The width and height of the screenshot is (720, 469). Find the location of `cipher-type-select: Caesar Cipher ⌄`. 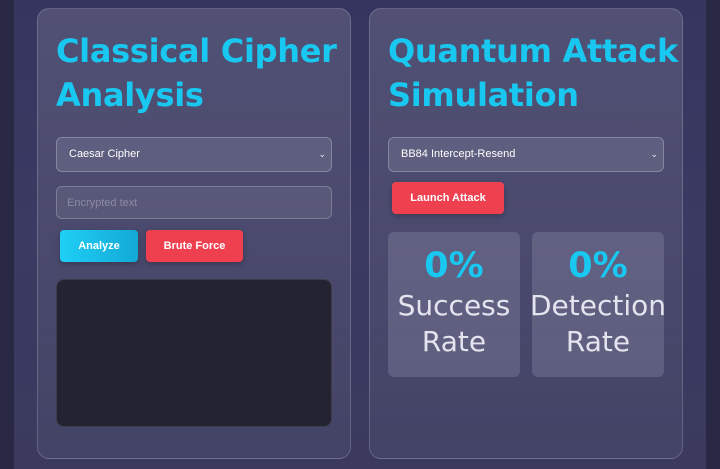

cipher-type-select: Caesar Cipher ⌄ is located at coordinates (194, 154).